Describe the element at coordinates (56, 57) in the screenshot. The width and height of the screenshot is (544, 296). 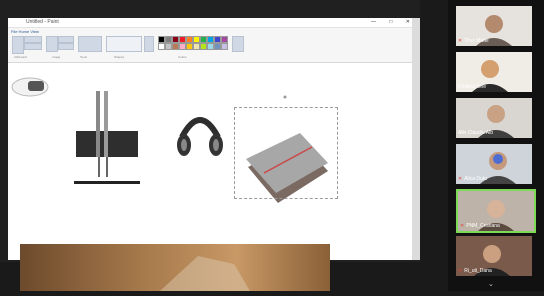
I see `group-label-image: Image` at that location.